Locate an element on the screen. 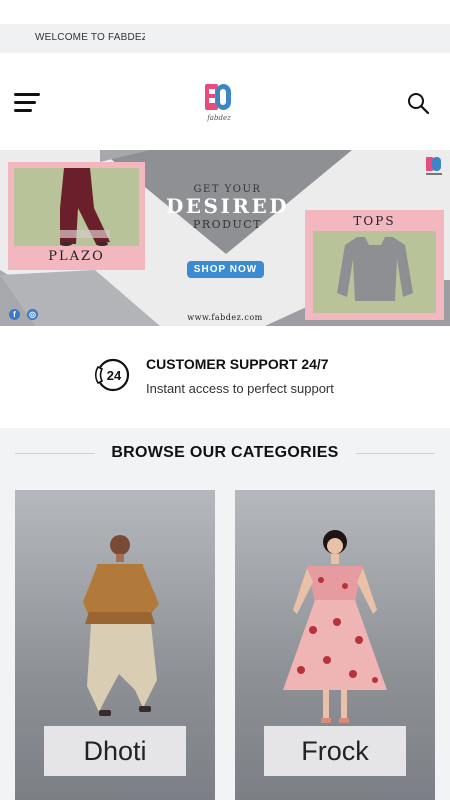 Image resolution: width=450 pixels, height=800 pixels. banner-desired: DESIRED is located at coordinates (227, 206).